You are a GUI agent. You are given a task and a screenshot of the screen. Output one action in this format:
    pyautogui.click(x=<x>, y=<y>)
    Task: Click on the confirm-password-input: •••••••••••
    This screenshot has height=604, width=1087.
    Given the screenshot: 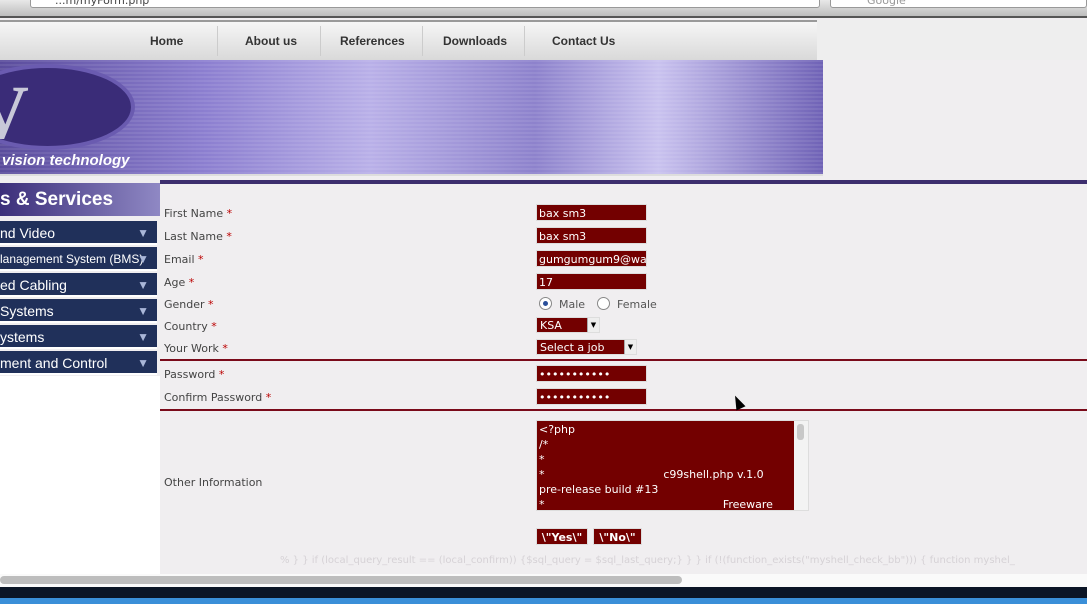 What is the action you would take?
    pyautogui.click(x=591, y=396)
    